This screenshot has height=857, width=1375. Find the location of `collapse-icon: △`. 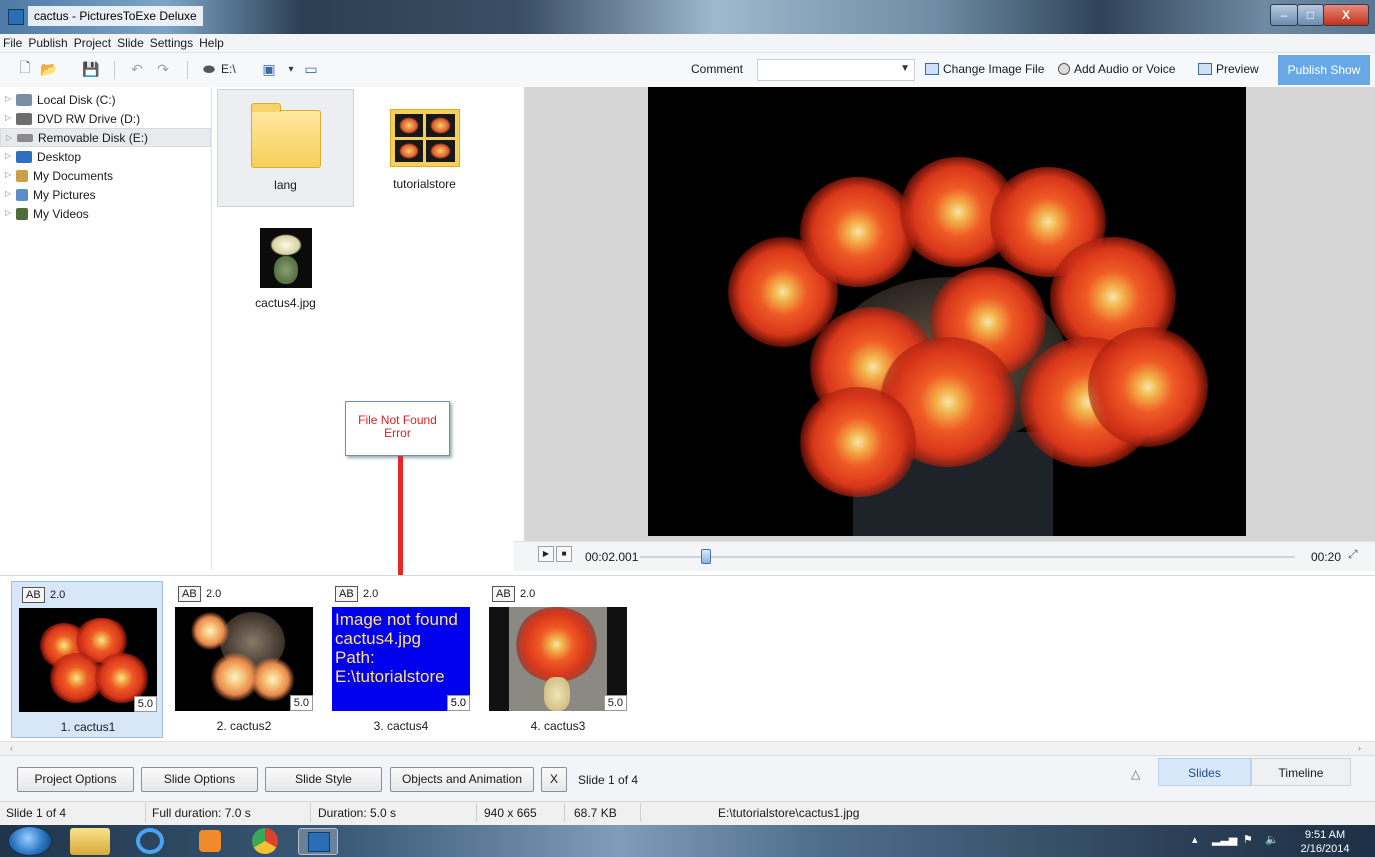

collapse-icon: △ is located at coordinates (1135, 774).